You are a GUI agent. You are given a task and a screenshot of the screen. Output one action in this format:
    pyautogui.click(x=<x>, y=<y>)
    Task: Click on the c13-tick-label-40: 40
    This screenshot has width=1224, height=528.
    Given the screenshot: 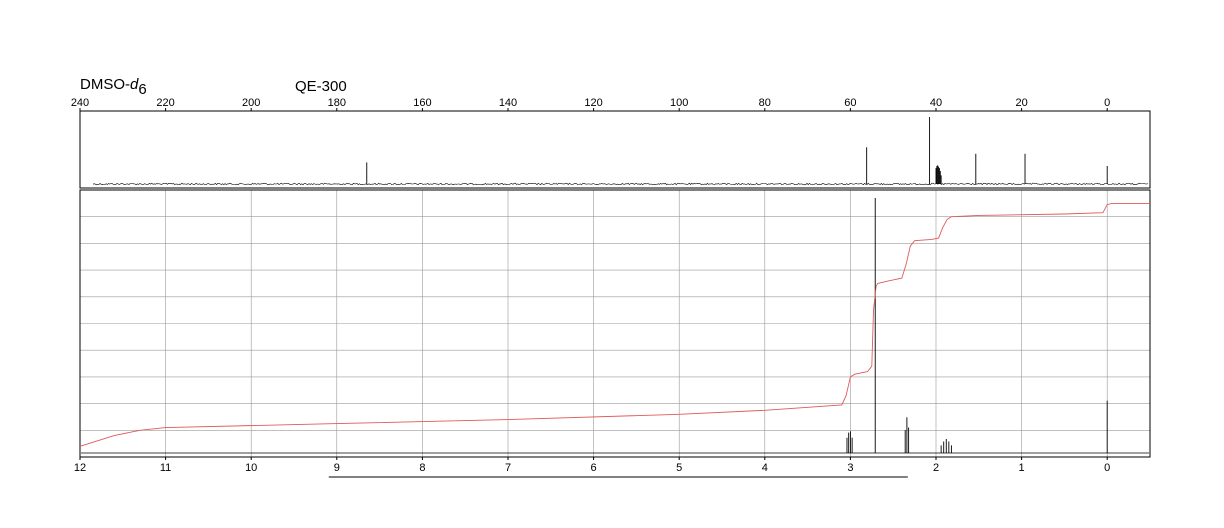 What is the action you would take?
    pyautogui.click(x=936, y=103)
    